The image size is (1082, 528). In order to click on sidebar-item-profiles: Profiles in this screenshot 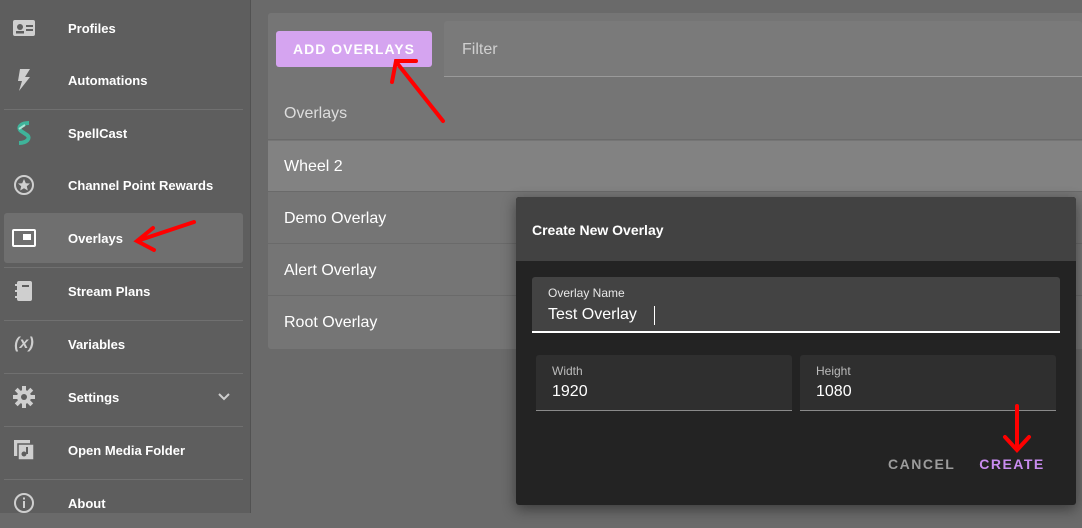, I will do `click(123, 28)`.